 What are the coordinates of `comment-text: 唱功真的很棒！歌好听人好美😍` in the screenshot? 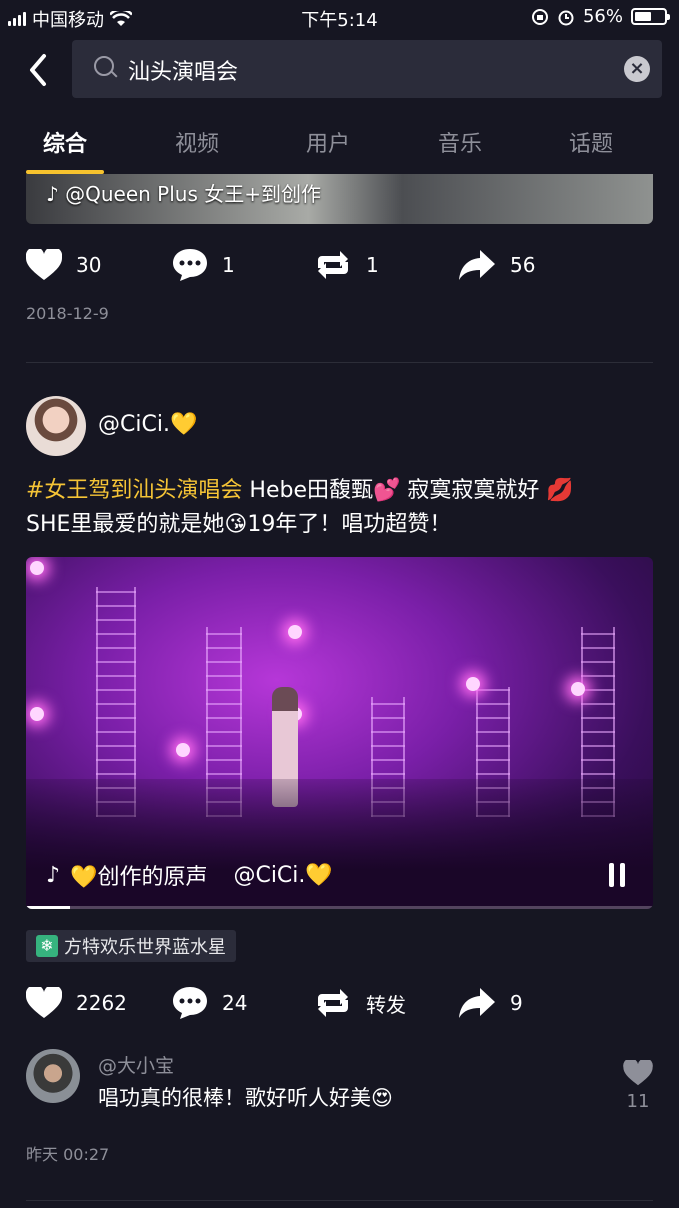 It's located at (245, 1098).